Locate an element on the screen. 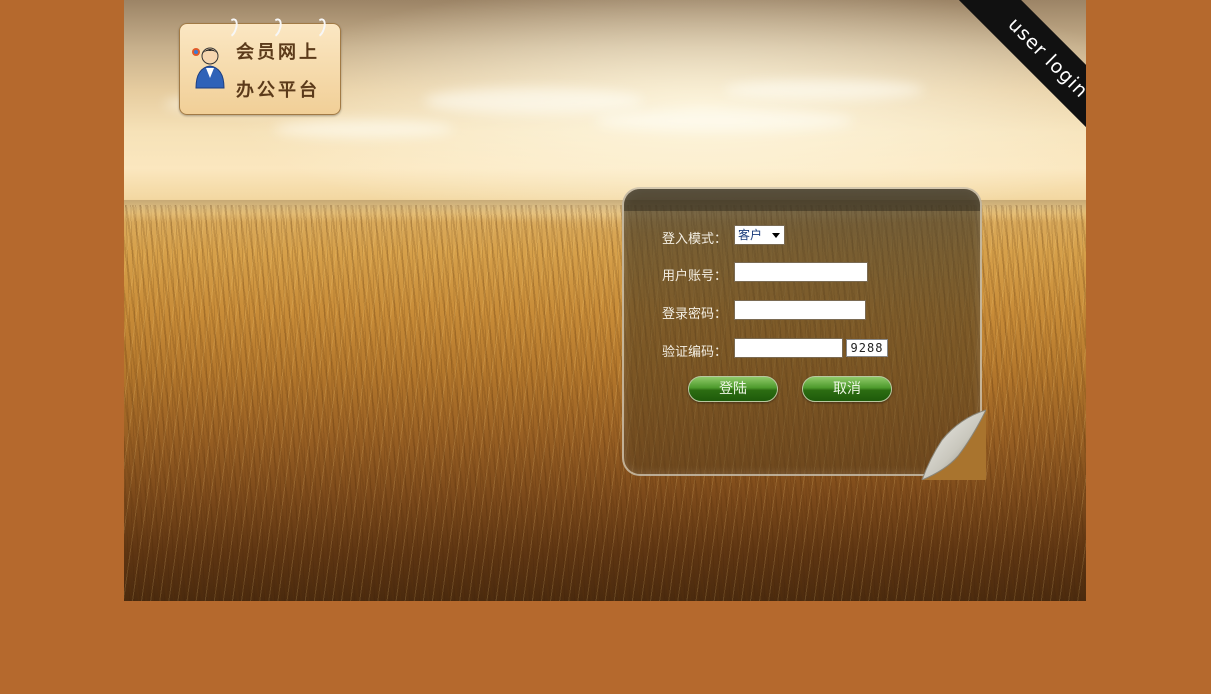  captcha-label: 验证编码： is located at coordinates (695, 352).